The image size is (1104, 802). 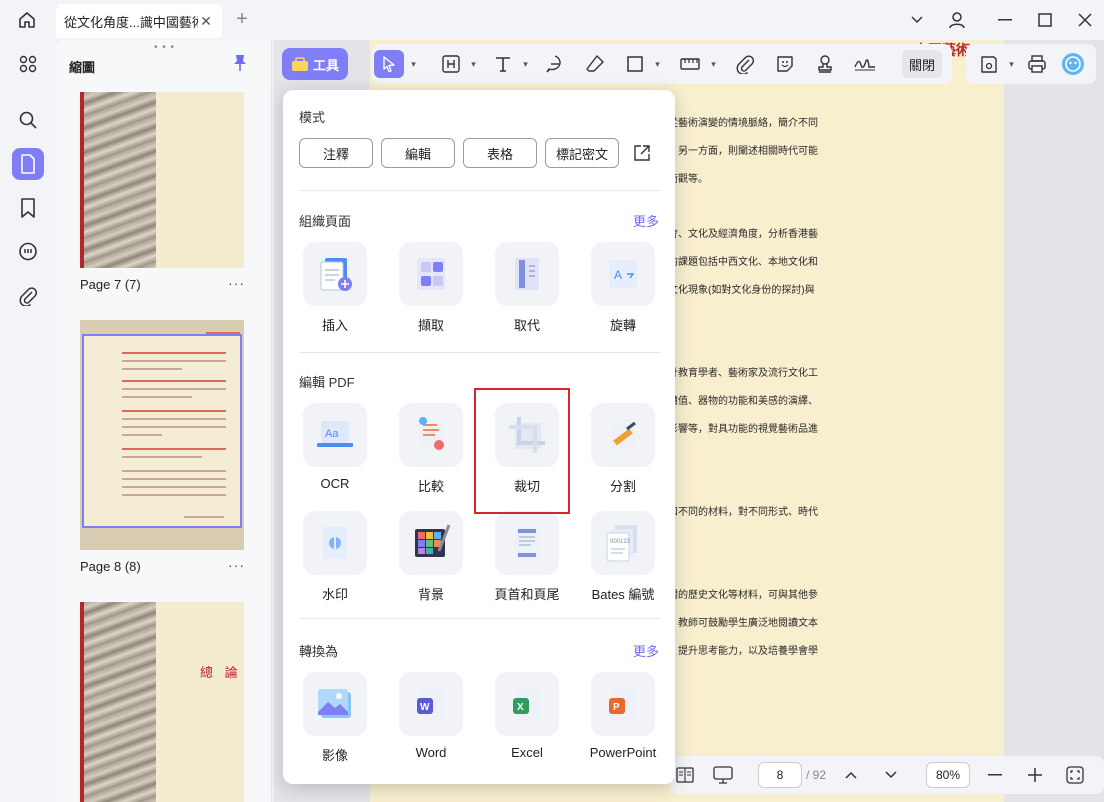 I want to click on bates-number-tool: 000123 Bates 編號, so click(x=623, y=561).